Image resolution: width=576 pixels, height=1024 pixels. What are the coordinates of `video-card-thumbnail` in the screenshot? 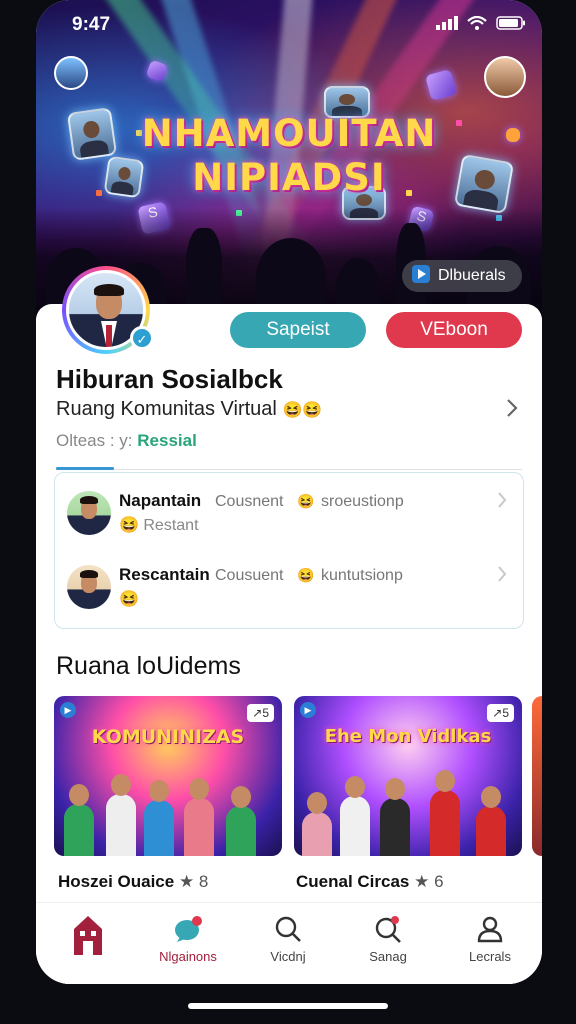 It's located at (537, 776).